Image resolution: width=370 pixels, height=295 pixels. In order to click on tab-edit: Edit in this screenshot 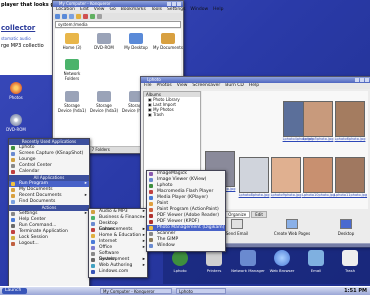, I will do `click(259, 214)`.